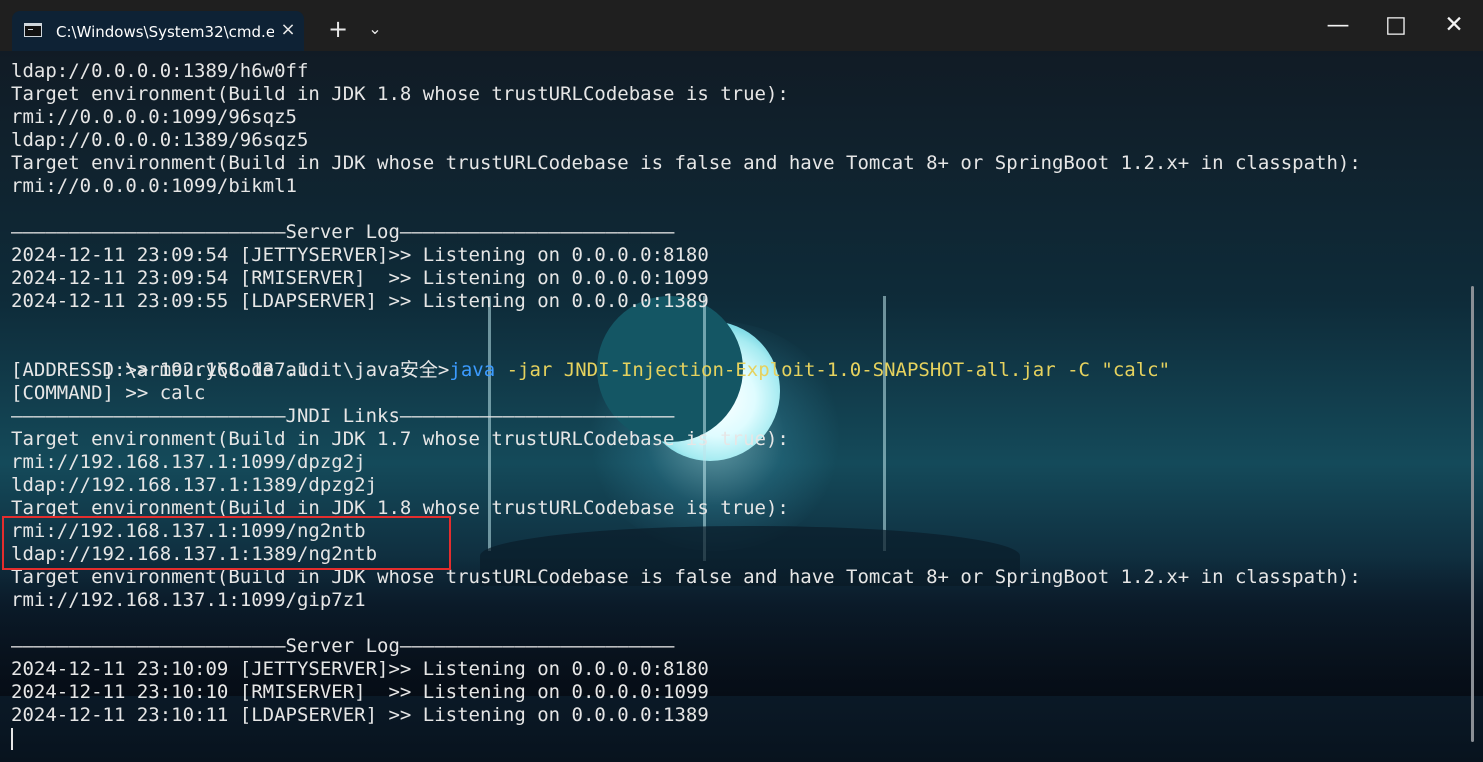 The image size is (1483, 762). Describe the element at coordinates (375, 29) in the screenshot. I see `tab-dropdown-button: ⌄` at that location.